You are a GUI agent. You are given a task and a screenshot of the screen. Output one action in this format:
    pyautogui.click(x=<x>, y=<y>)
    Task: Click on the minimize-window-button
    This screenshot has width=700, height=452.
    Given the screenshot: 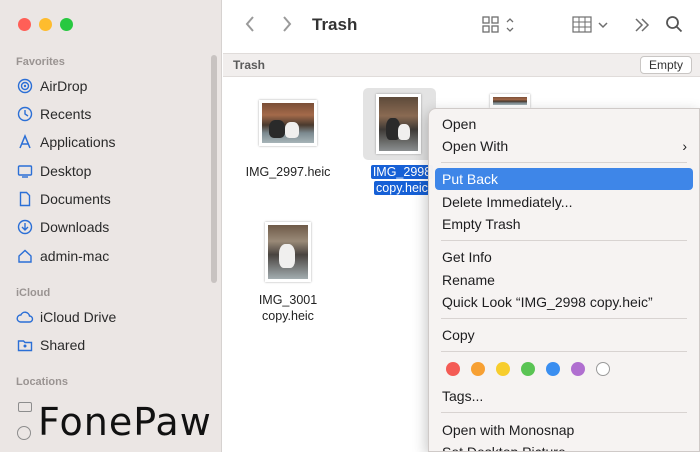 What is the action you would take?
    pyautogui.click(x=45, y=24)
    